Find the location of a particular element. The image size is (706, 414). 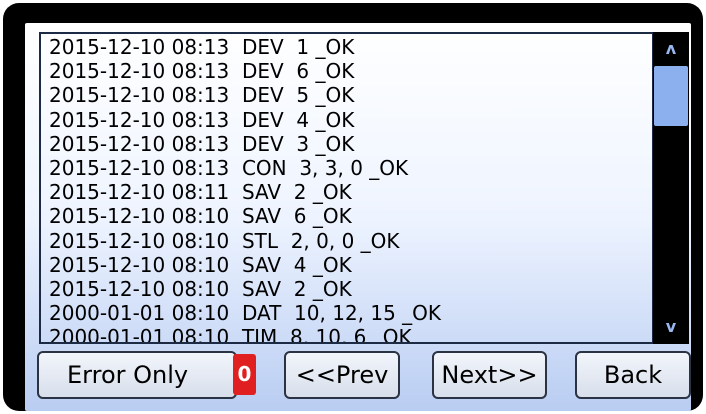

log-entry: 2015-12-10 08:13 DEV 6 _OK is located at coordinates (350, 71).